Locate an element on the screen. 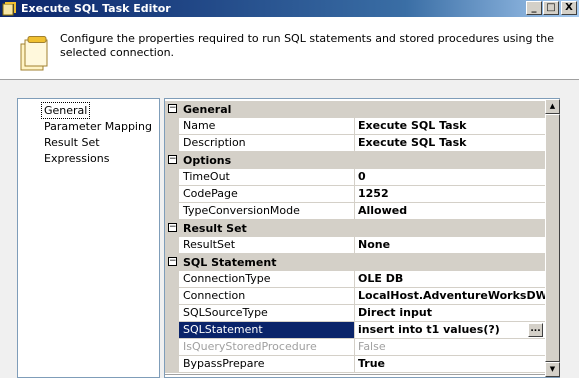  property-row-description: Description Execute SQL Task is located at coordinates (355, 143).